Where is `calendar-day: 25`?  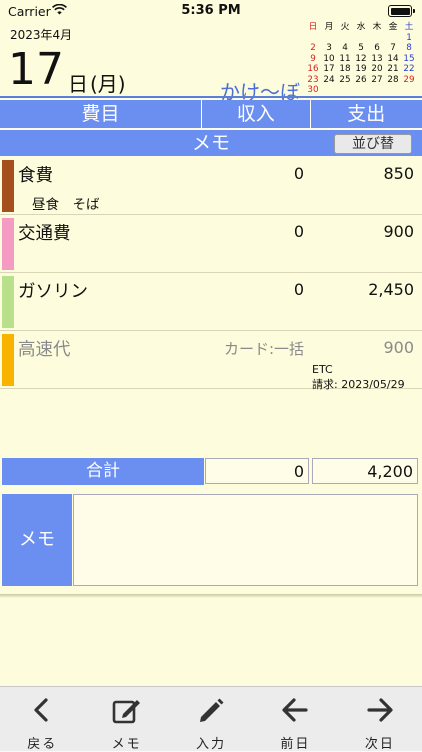
calendar-day: 25 is located at coordinates (345, 80).